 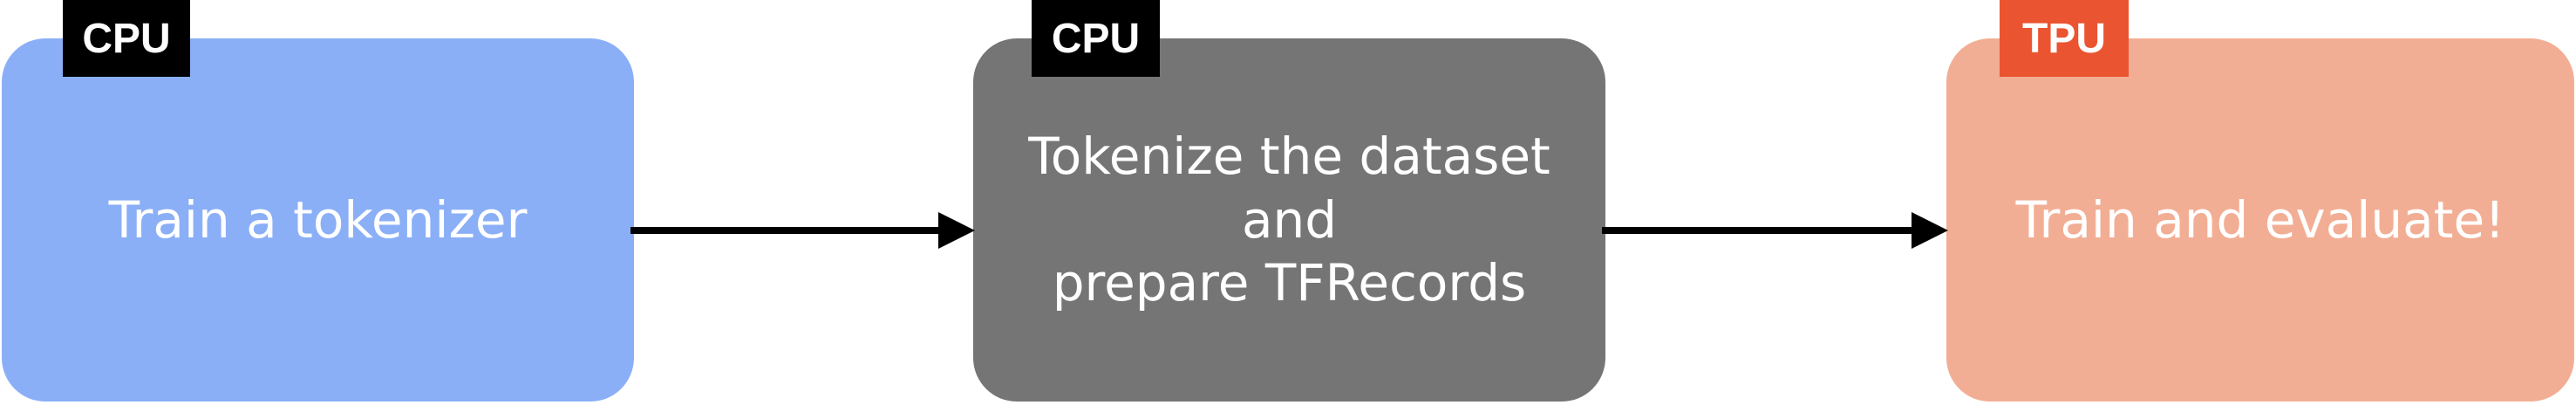 I want to click on arrow-step1-to-step2, so click(x=803, y=230).